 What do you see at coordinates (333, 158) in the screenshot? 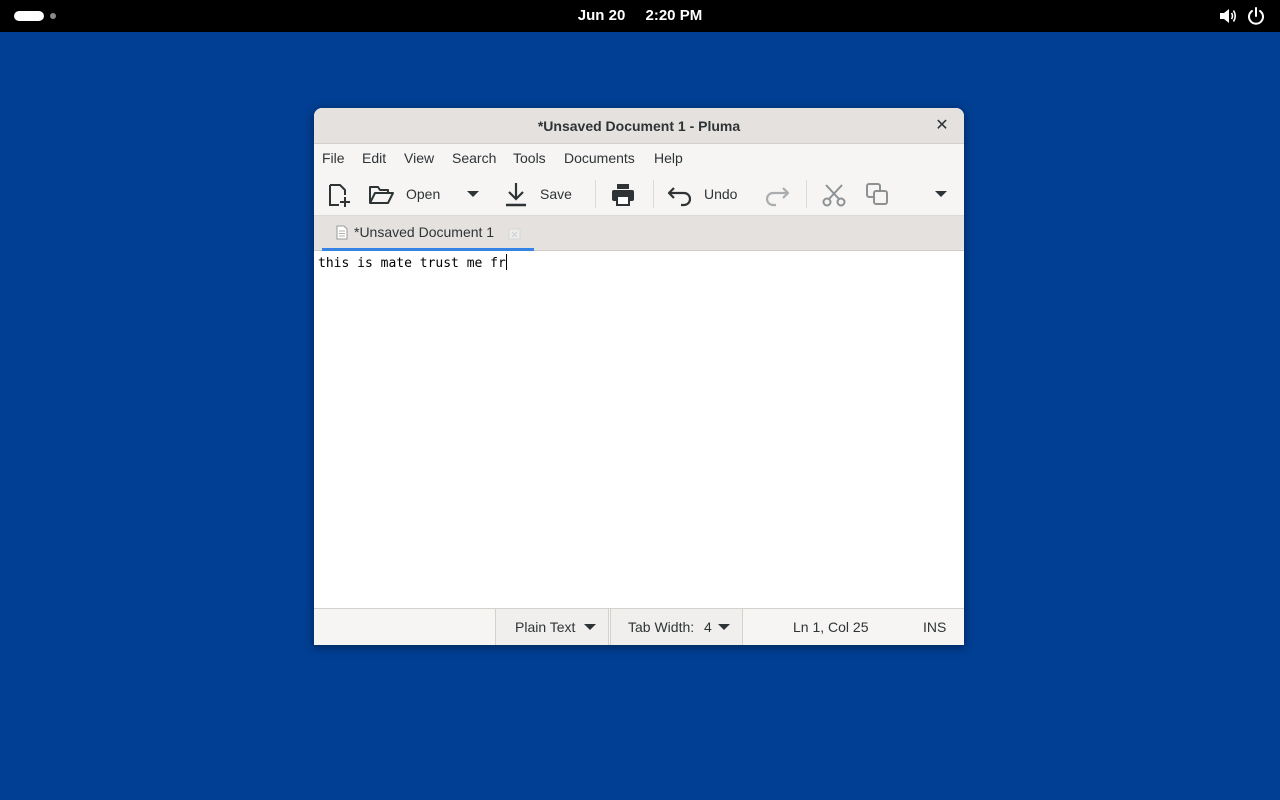
I see `menu-file: File` at bounding box center [333, 158].